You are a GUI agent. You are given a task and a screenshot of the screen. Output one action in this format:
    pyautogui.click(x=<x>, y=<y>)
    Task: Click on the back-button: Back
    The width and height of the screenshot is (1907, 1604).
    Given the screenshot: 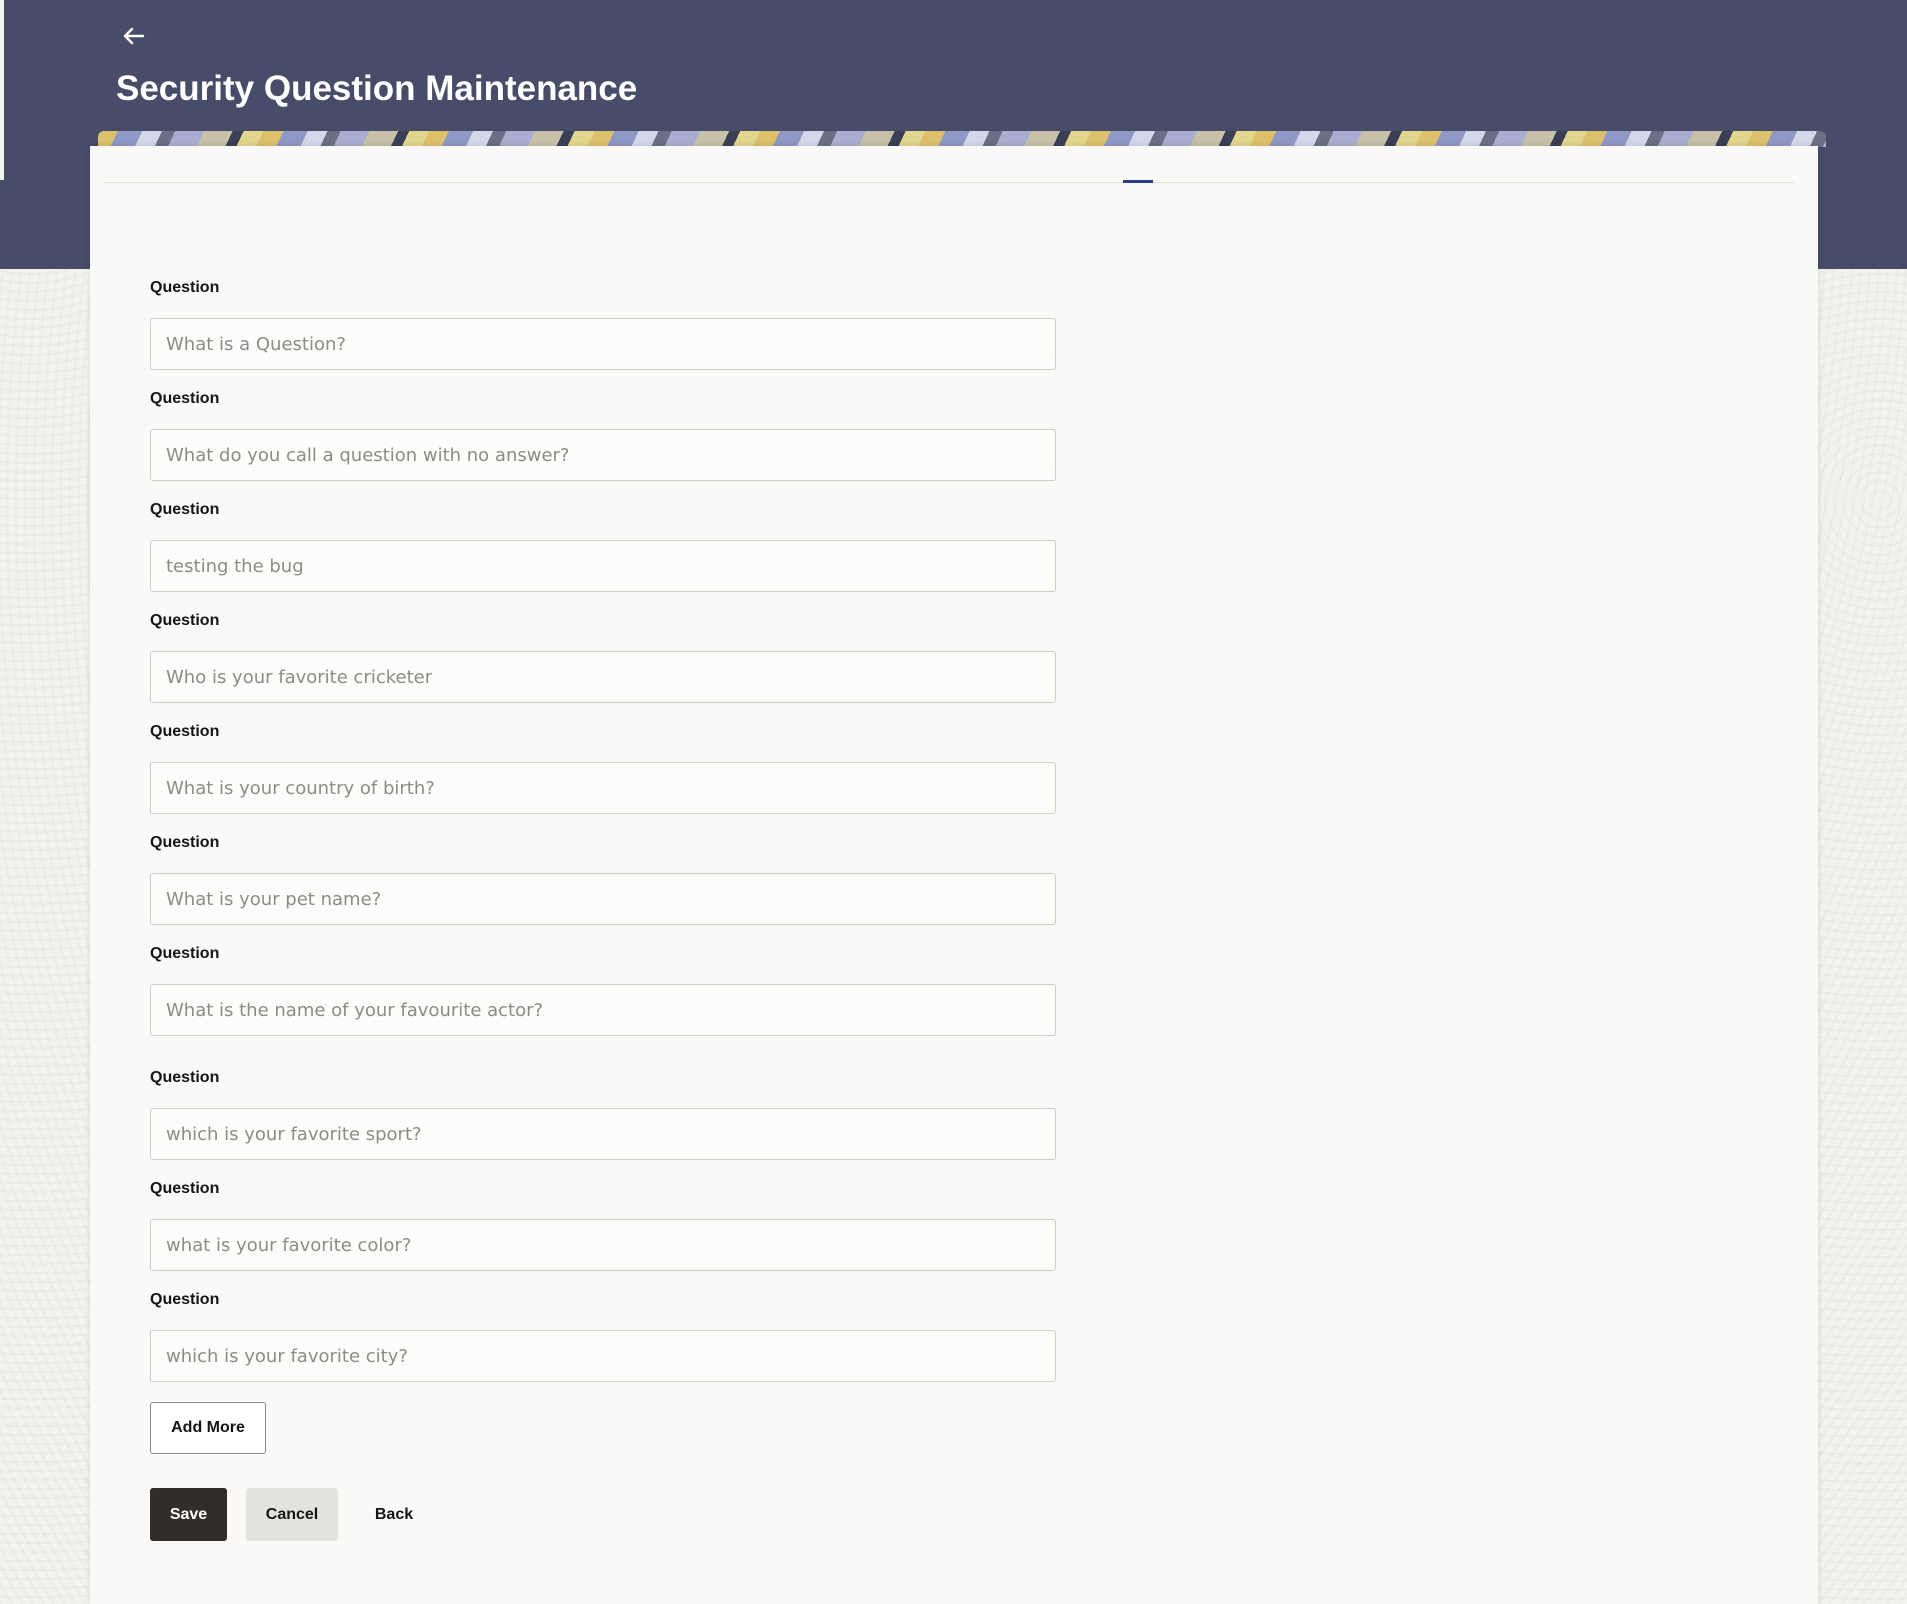 What is the action you would take?
    pyautogui.click(x=394, y=1514)
    